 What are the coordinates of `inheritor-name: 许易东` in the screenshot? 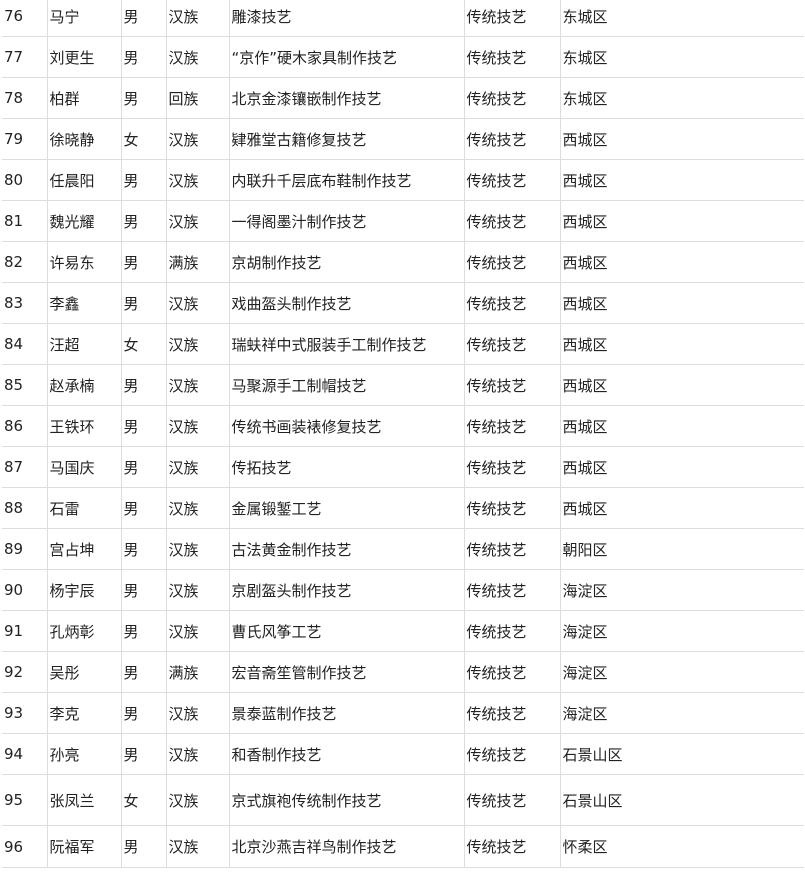 It's located at (84, 262).